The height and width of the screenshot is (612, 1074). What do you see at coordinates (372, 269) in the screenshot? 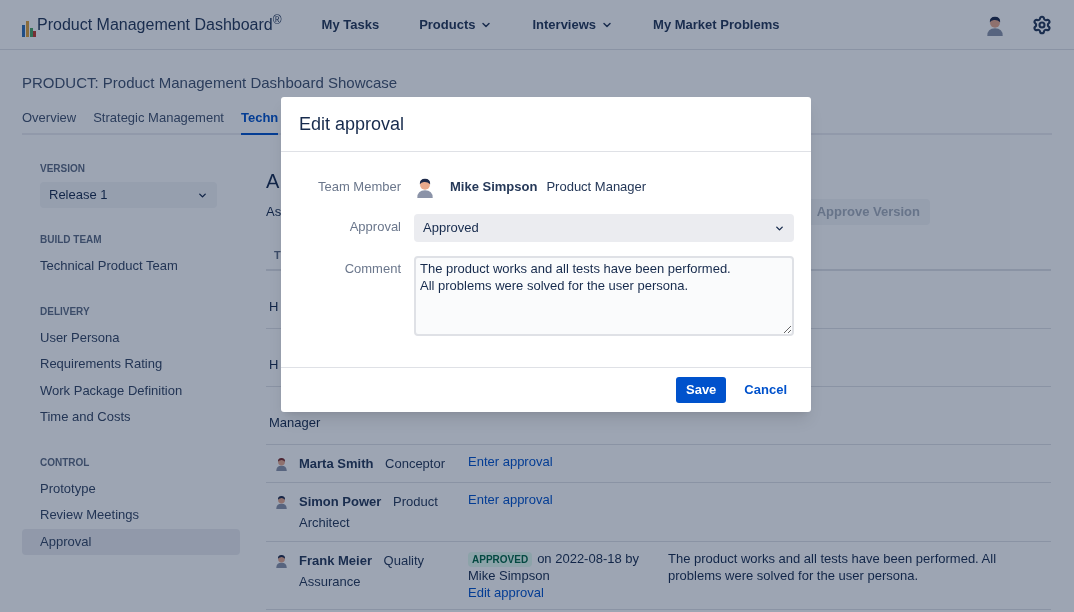
I see `field-label: Comment` at bounding box center [372, 269].